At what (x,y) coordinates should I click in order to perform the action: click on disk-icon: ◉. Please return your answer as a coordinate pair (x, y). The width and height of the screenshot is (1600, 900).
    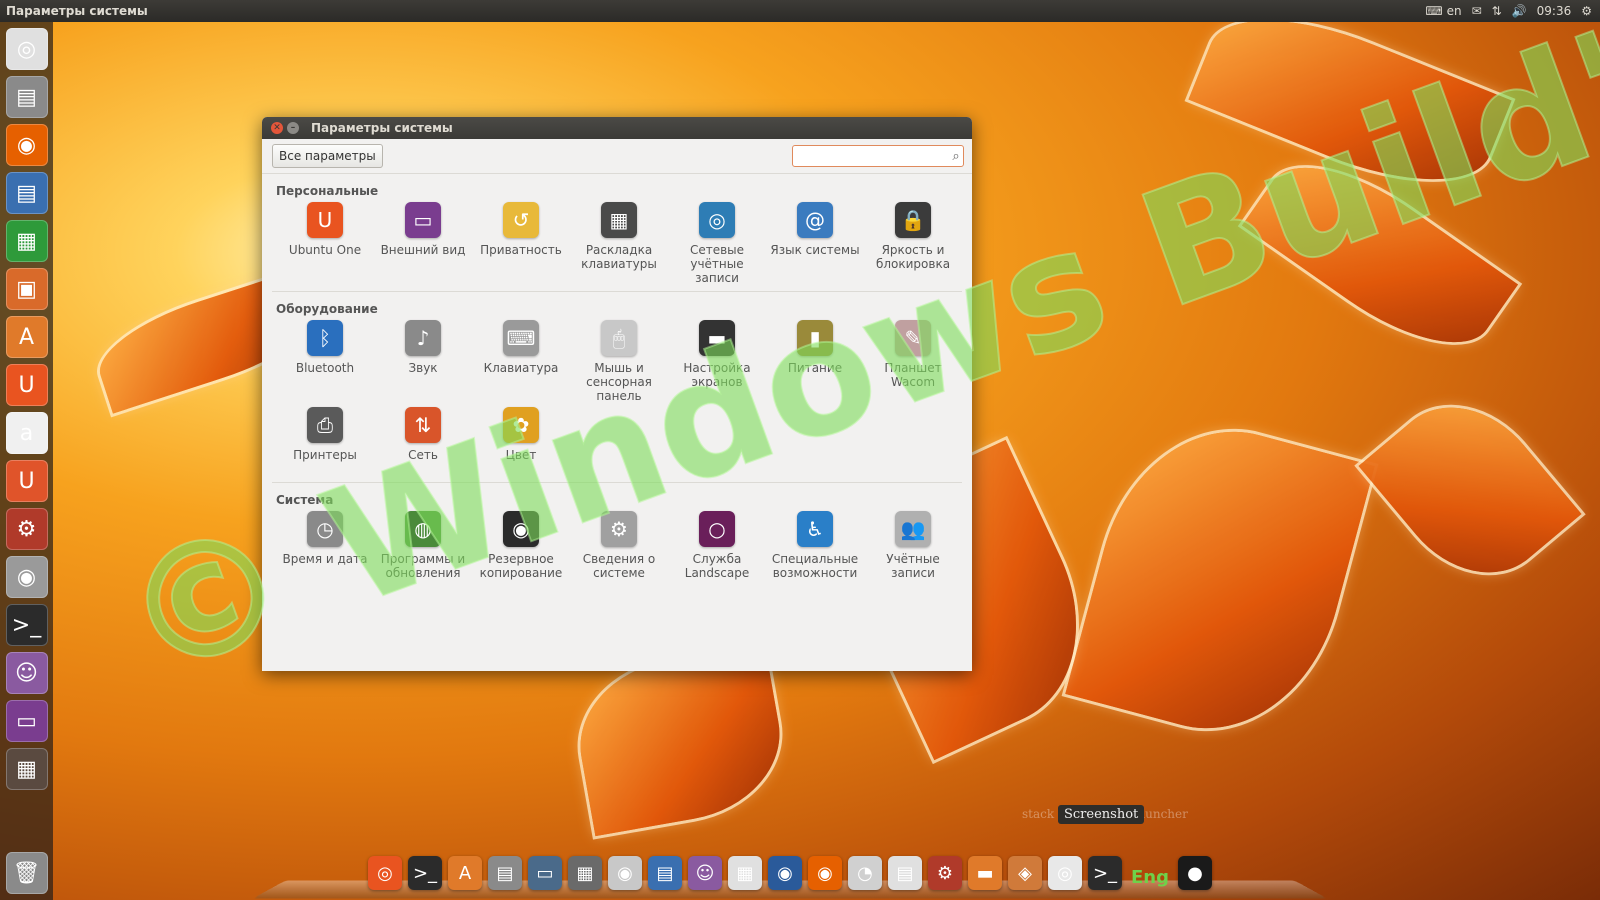
    Looking at the image, I should click on (26, 577).